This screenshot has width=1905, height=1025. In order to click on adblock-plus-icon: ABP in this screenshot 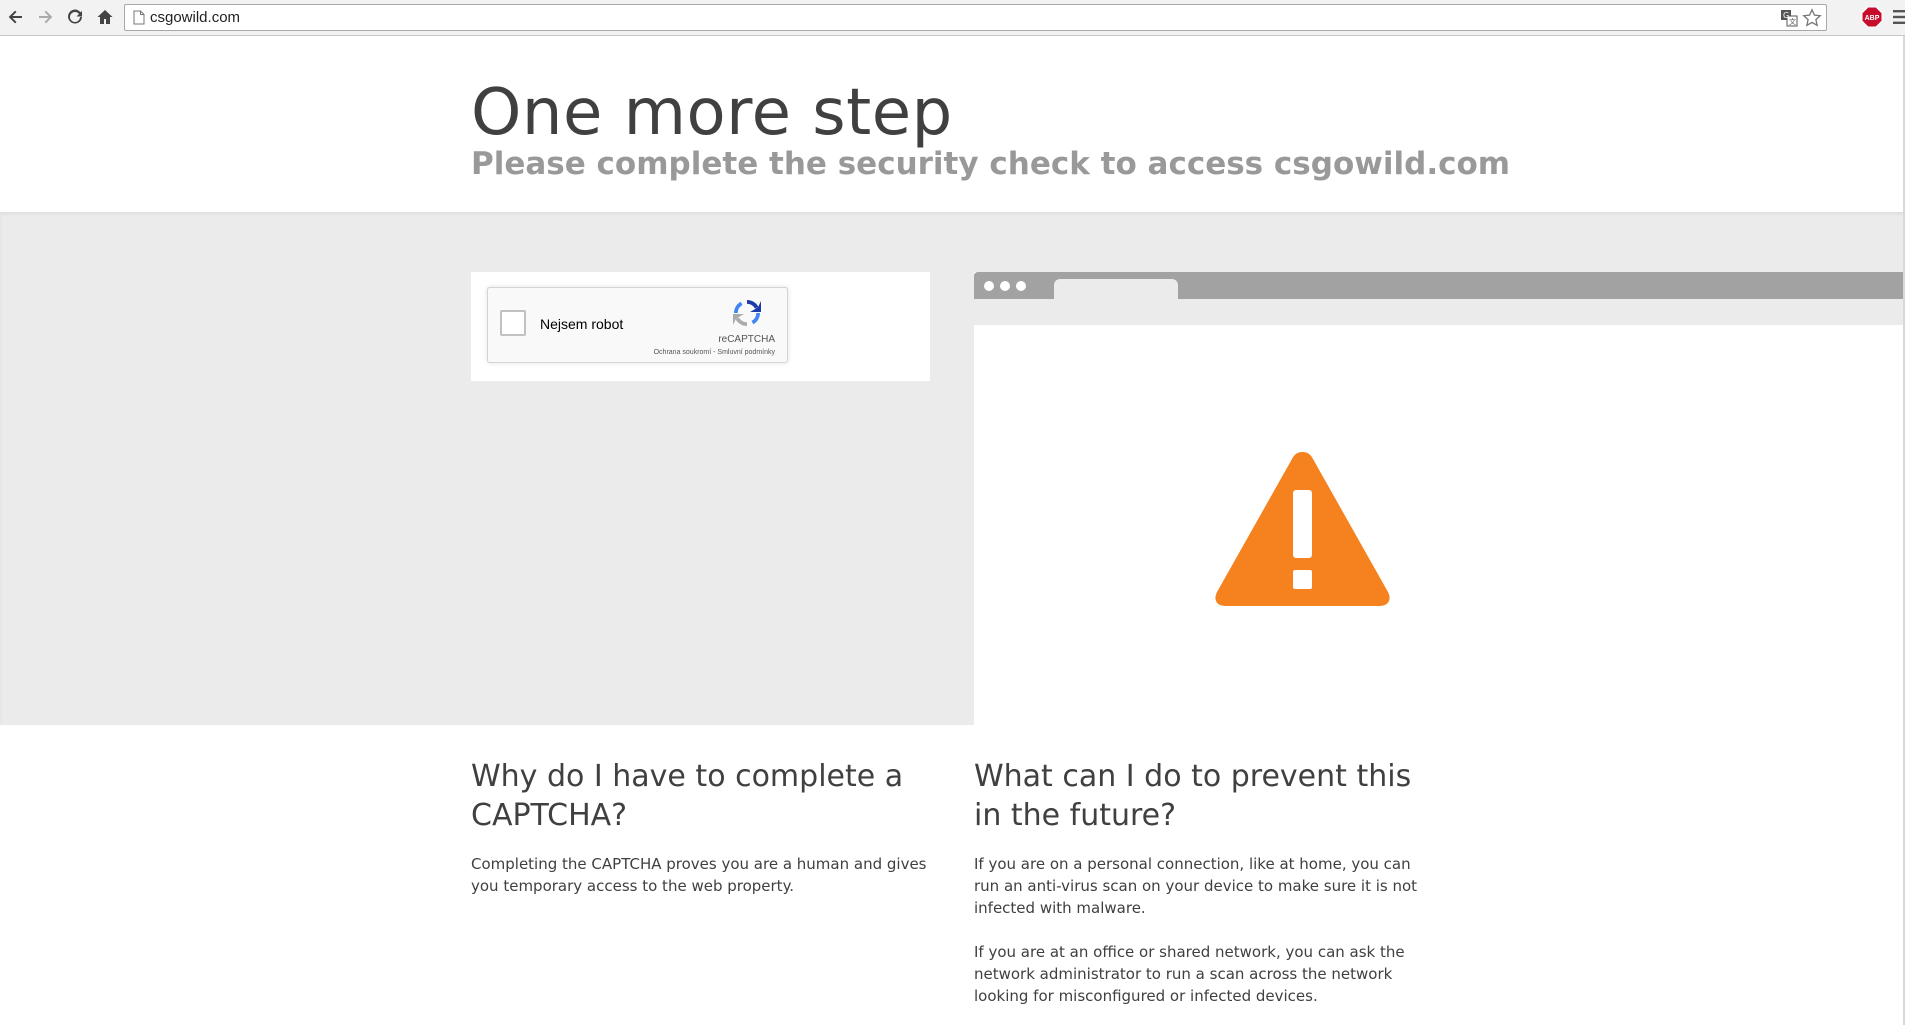, I will do `click(1872, 17)`.